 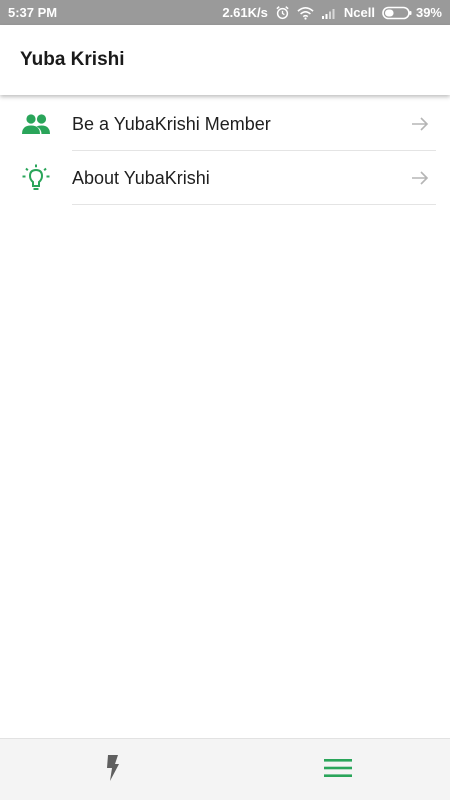 I want to click on bottom-nav, so click(x=225, y=769).